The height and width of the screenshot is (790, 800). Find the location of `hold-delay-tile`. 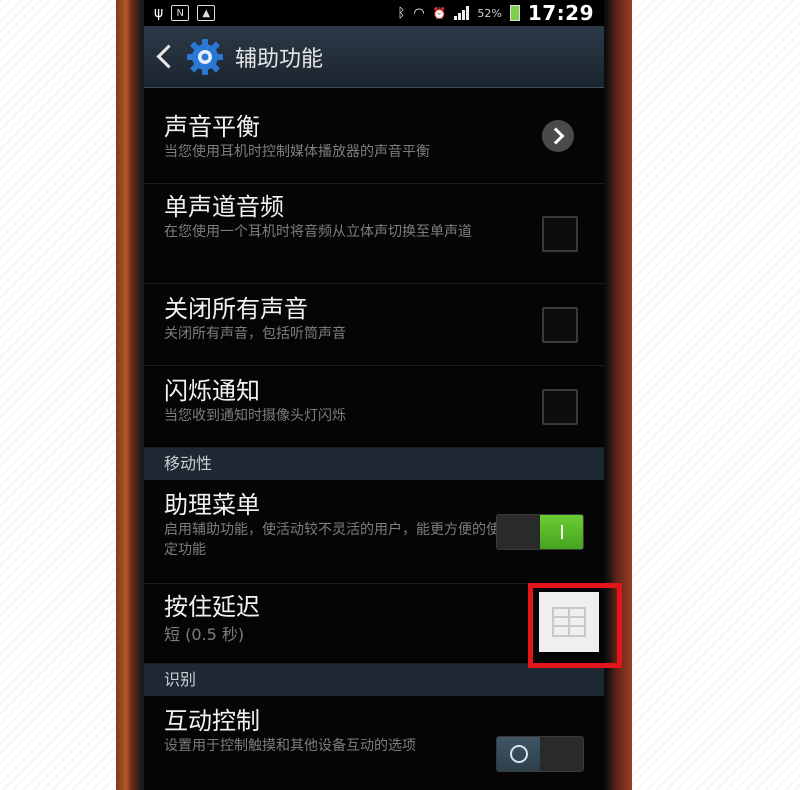

hold-delay-tile is located at coordinates (569, 622).